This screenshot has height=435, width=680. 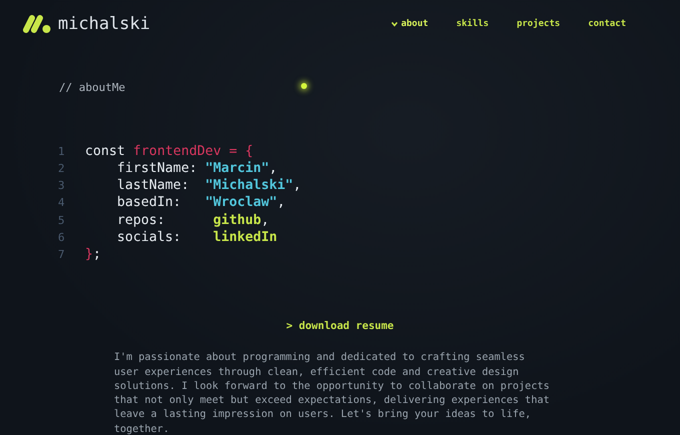 What do you see at coordinates (197, 169) in the screenshot?
I see `code-line: firstName: "Marcin",` at bounding box center [197, 169].